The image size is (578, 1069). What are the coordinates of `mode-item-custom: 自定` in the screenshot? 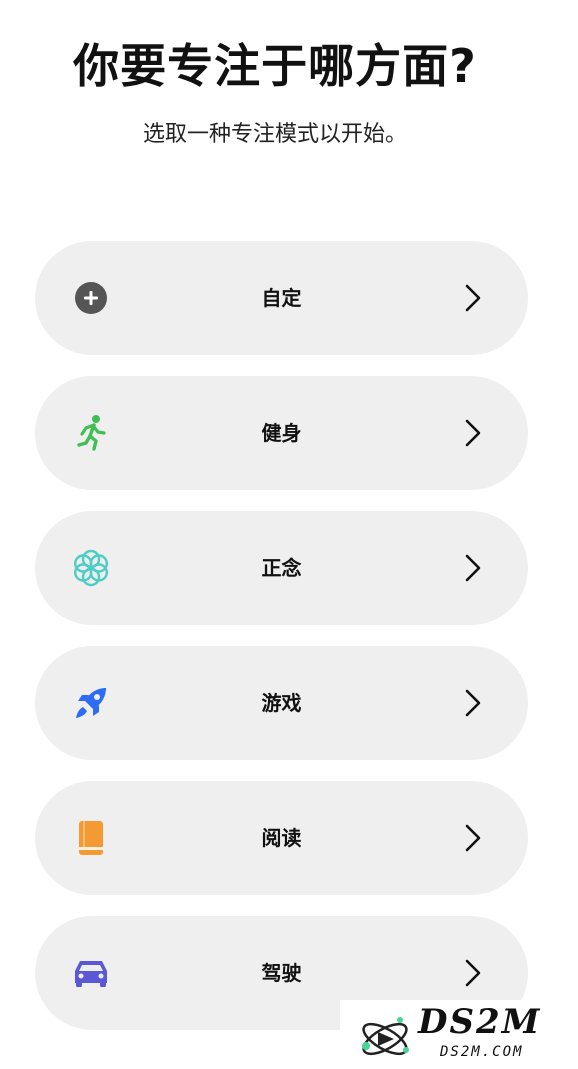 It's located at (281, 298).